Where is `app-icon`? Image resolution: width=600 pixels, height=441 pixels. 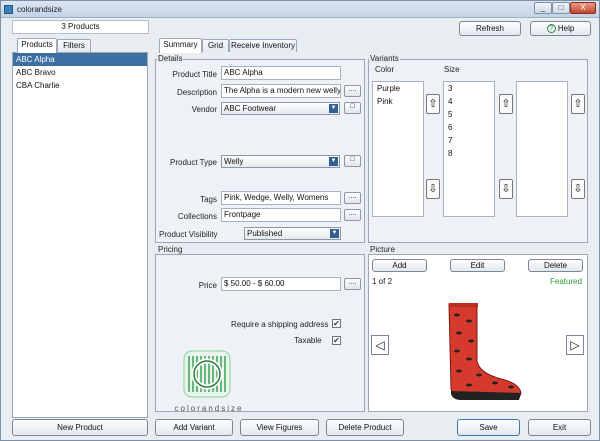
app-icon is located at coordinates (8, 9).